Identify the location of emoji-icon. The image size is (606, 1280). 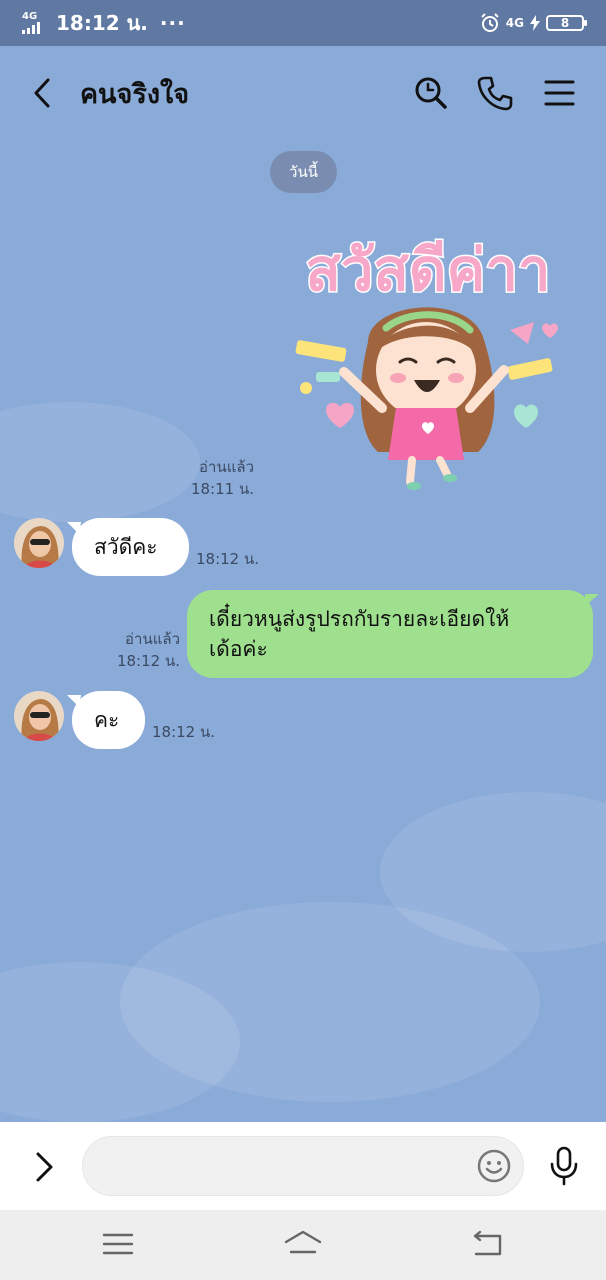
(494, 1166).